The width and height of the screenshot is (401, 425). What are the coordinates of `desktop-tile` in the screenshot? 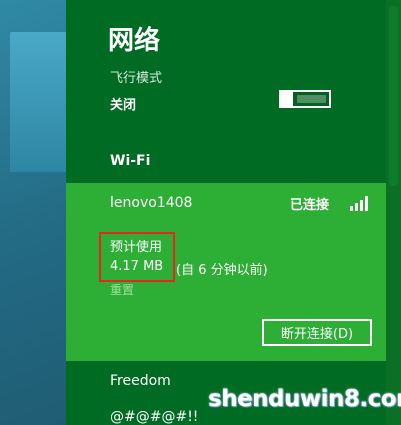 It's located at (38, 102).